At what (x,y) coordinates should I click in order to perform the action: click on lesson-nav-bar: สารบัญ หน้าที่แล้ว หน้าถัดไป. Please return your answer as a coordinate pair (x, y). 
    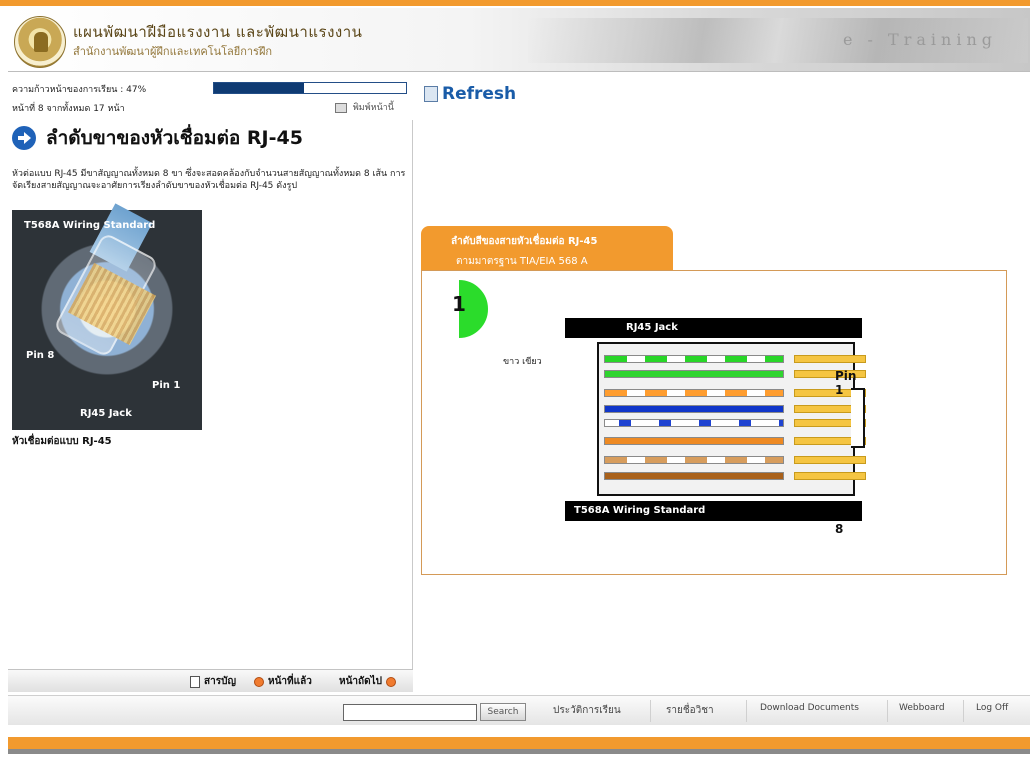
    Looking at the image, I should click on (210, 680).